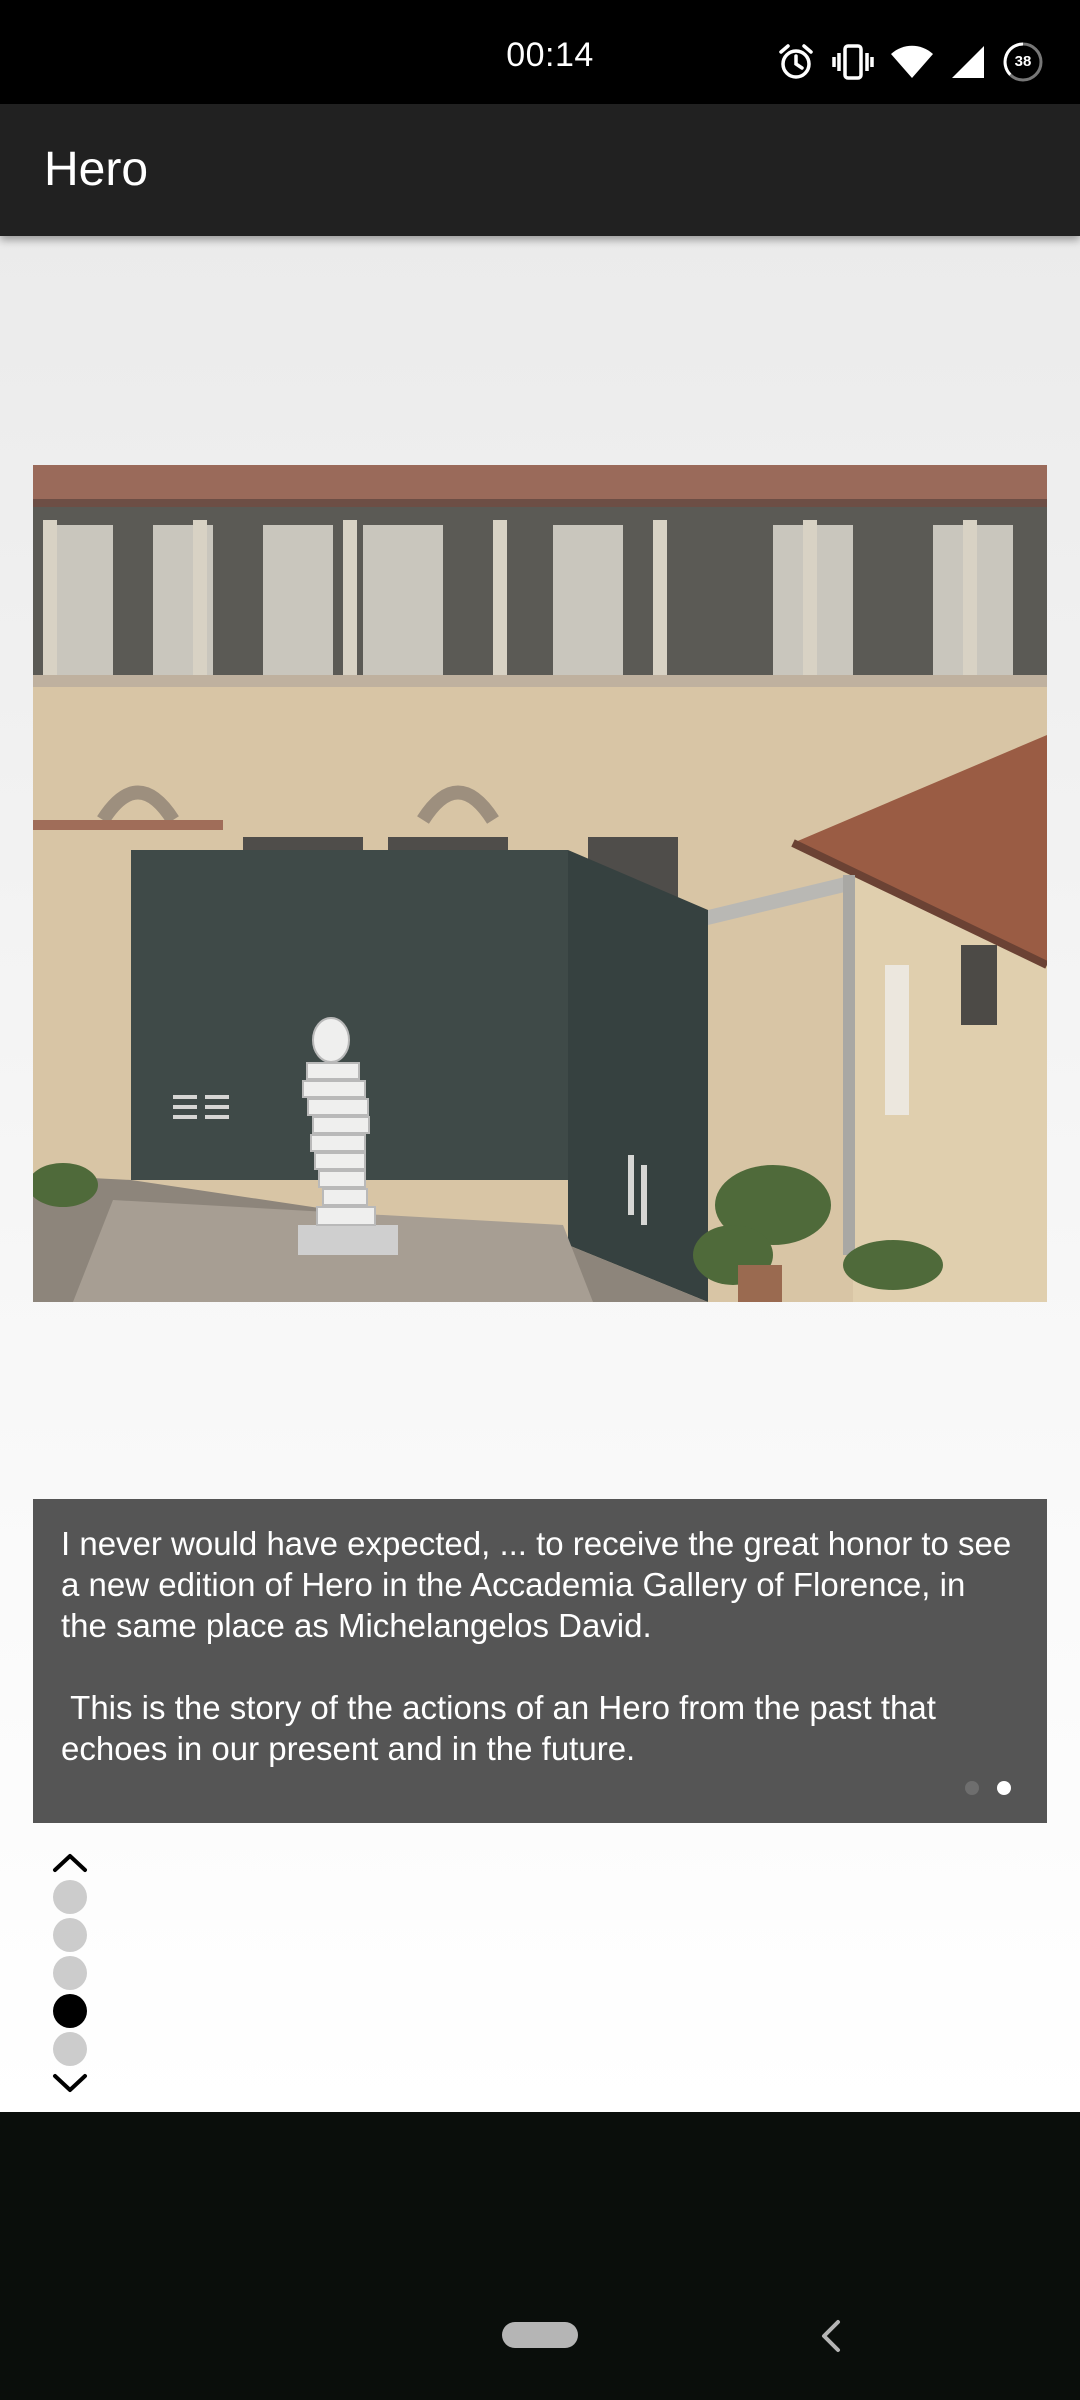  I want to click on app-title: Hero, so click(96, 169).